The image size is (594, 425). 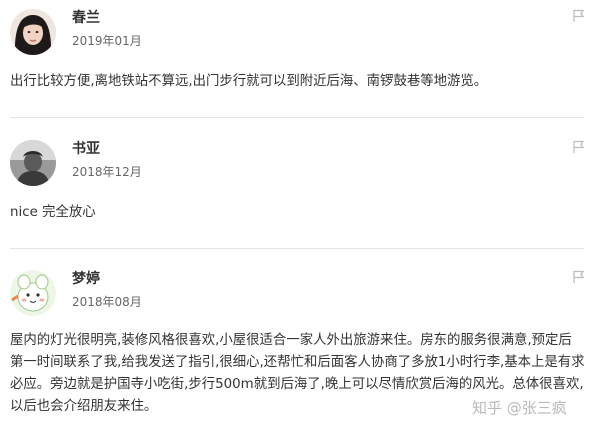 What do you see at coordinates (107, 41) in the screenshot?
I see `review-date: 2019年01月` at bounding box center [107, 41].